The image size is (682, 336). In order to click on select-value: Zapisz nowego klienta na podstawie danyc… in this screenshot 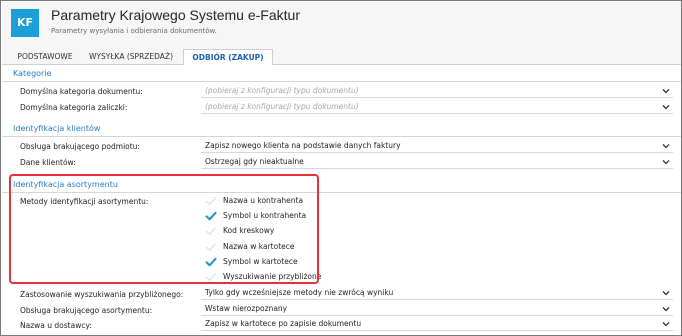, I will do `click(303, 145)`.